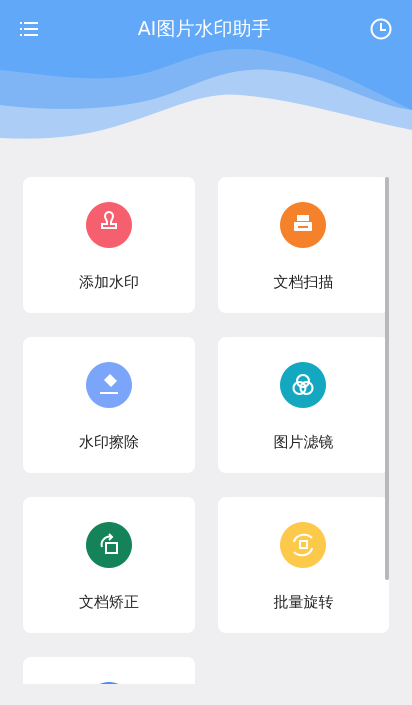  I want to click on feature-card: 文档矫正, so click(108, 565).